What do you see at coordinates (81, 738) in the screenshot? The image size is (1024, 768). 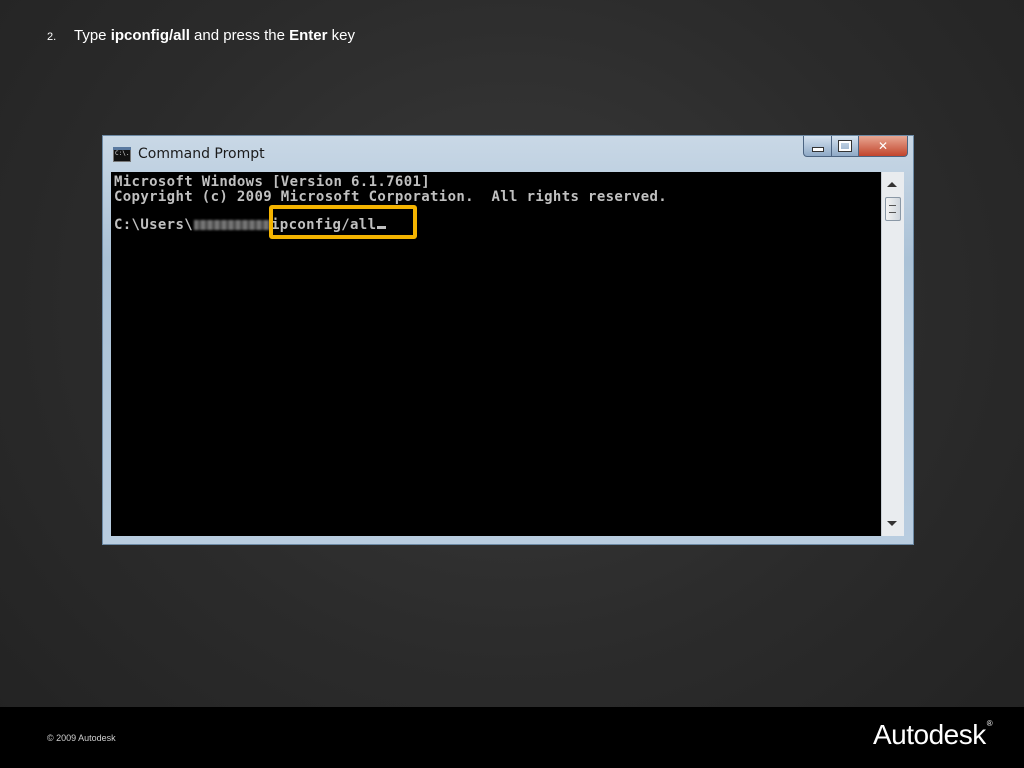 I see `copyright-text: © 2009 Autodesk` at bounding box center [81, 738].